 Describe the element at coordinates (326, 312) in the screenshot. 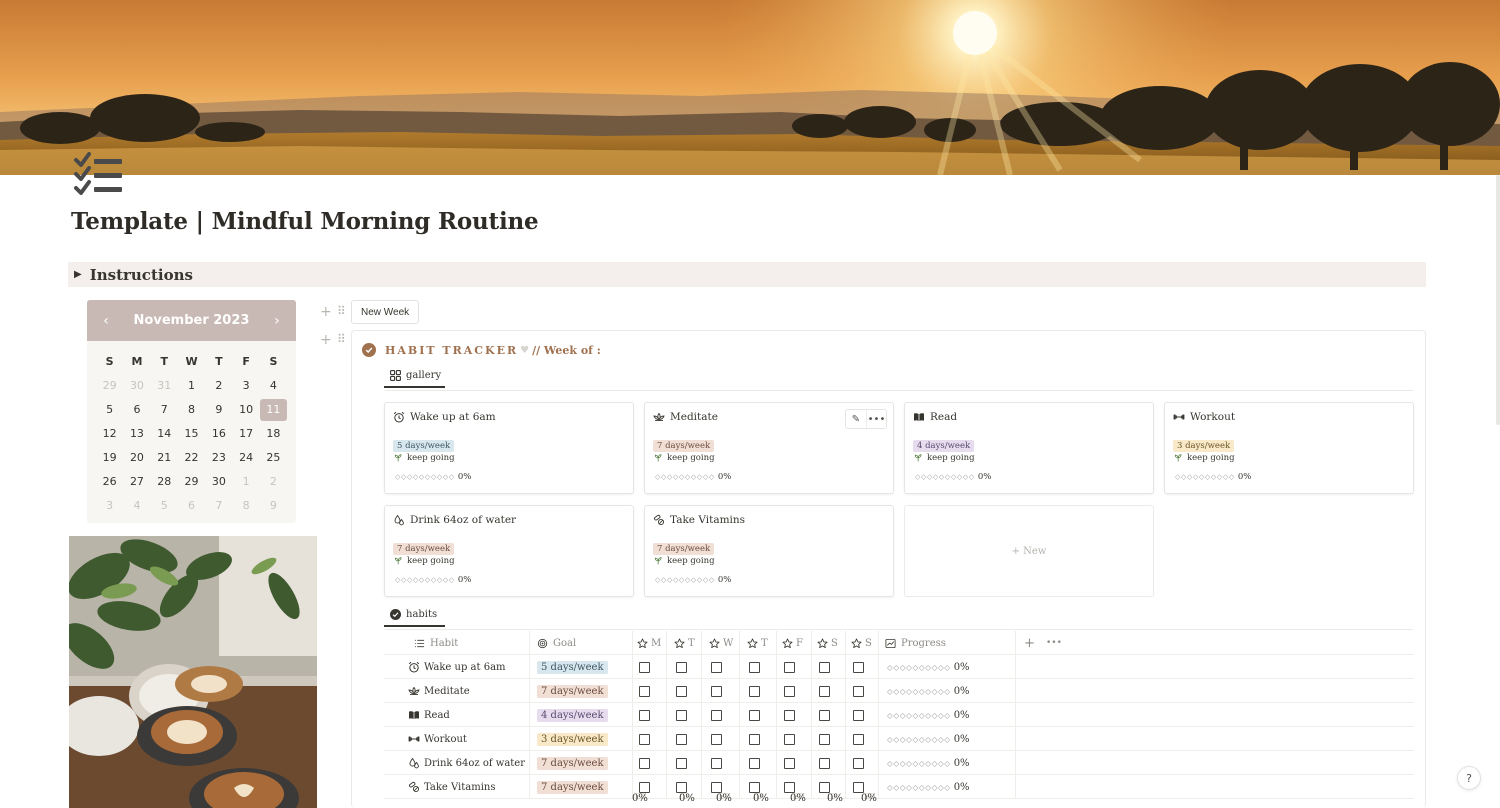

I see `add-block-icon: +` at that location.